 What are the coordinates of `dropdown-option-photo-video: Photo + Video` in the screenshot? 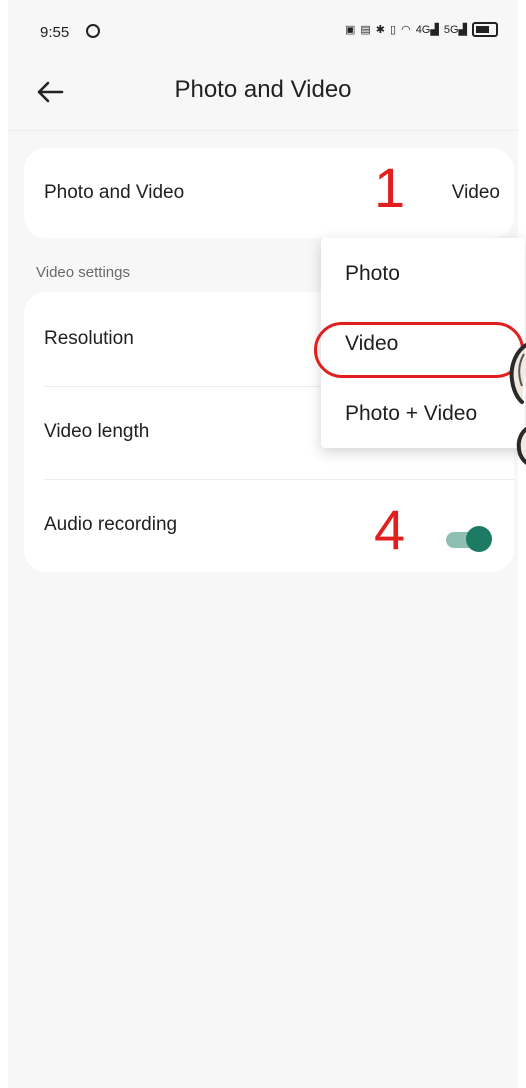 It's located at (411, 414).